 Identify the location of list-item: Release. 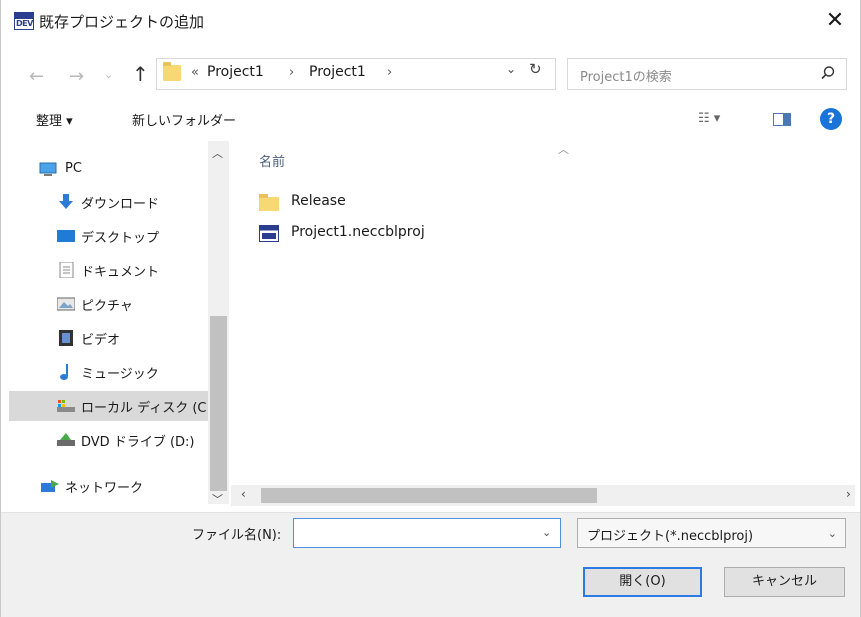
(409, 203).